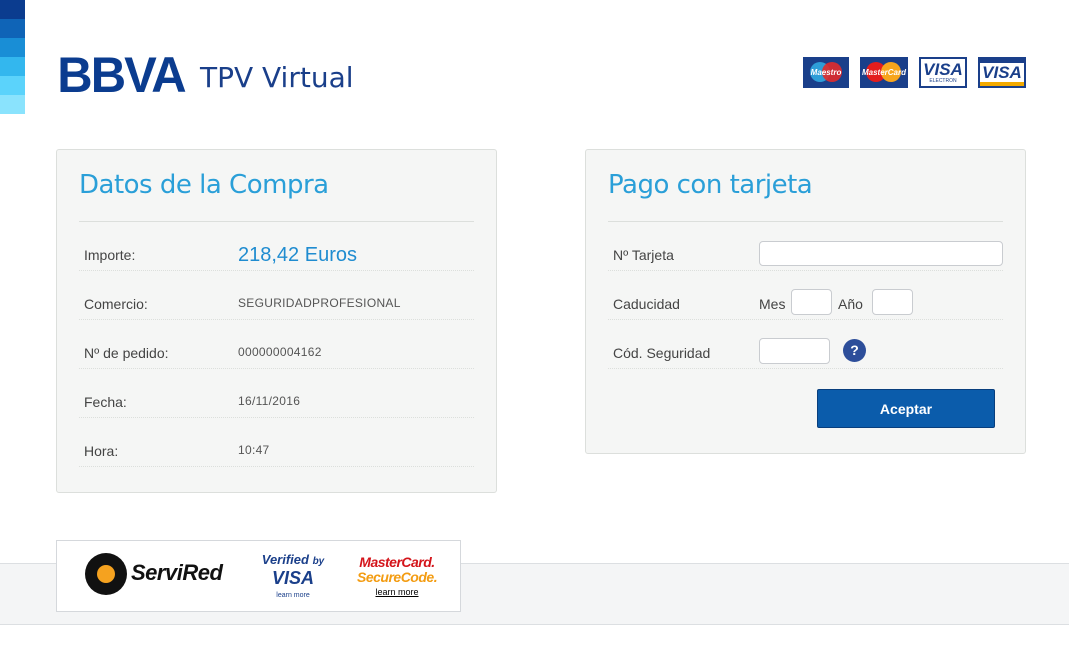 This screenshot has width=1069, height=650. What do you see at coordinates (204, 185) in the screenshot?
I see `purchase-title: Datos de la Compra` at bounding box center [204, 185].